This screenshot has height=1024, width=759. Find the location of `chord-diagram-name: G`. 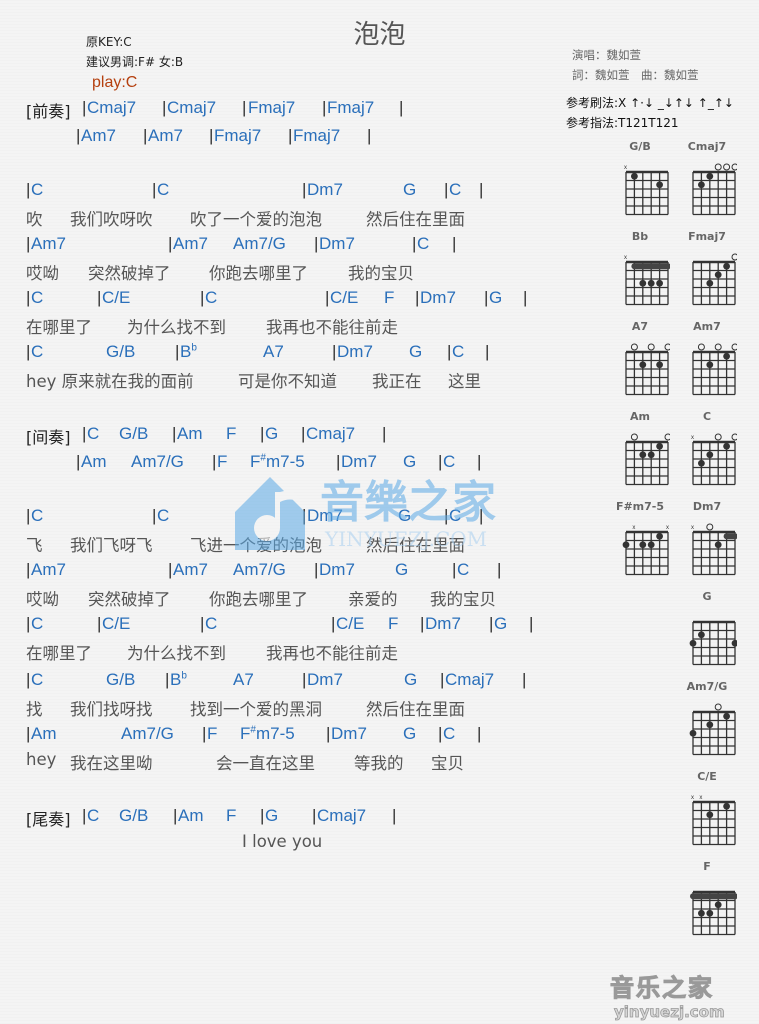

chord-diagram-name: G is located at coordinates (707, 596).